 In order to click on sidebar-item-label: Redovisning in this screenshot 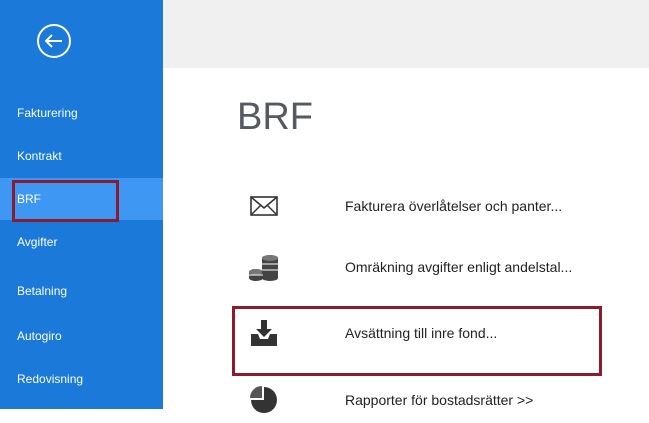, I will do `click(50, 379)`.